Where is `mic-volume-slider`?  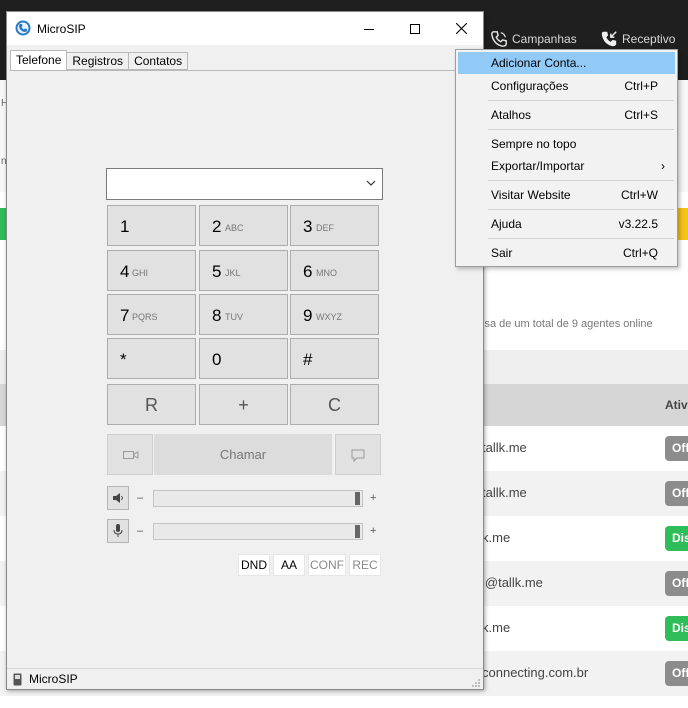
mic-volume-slider is located at coordinates (258, 531).